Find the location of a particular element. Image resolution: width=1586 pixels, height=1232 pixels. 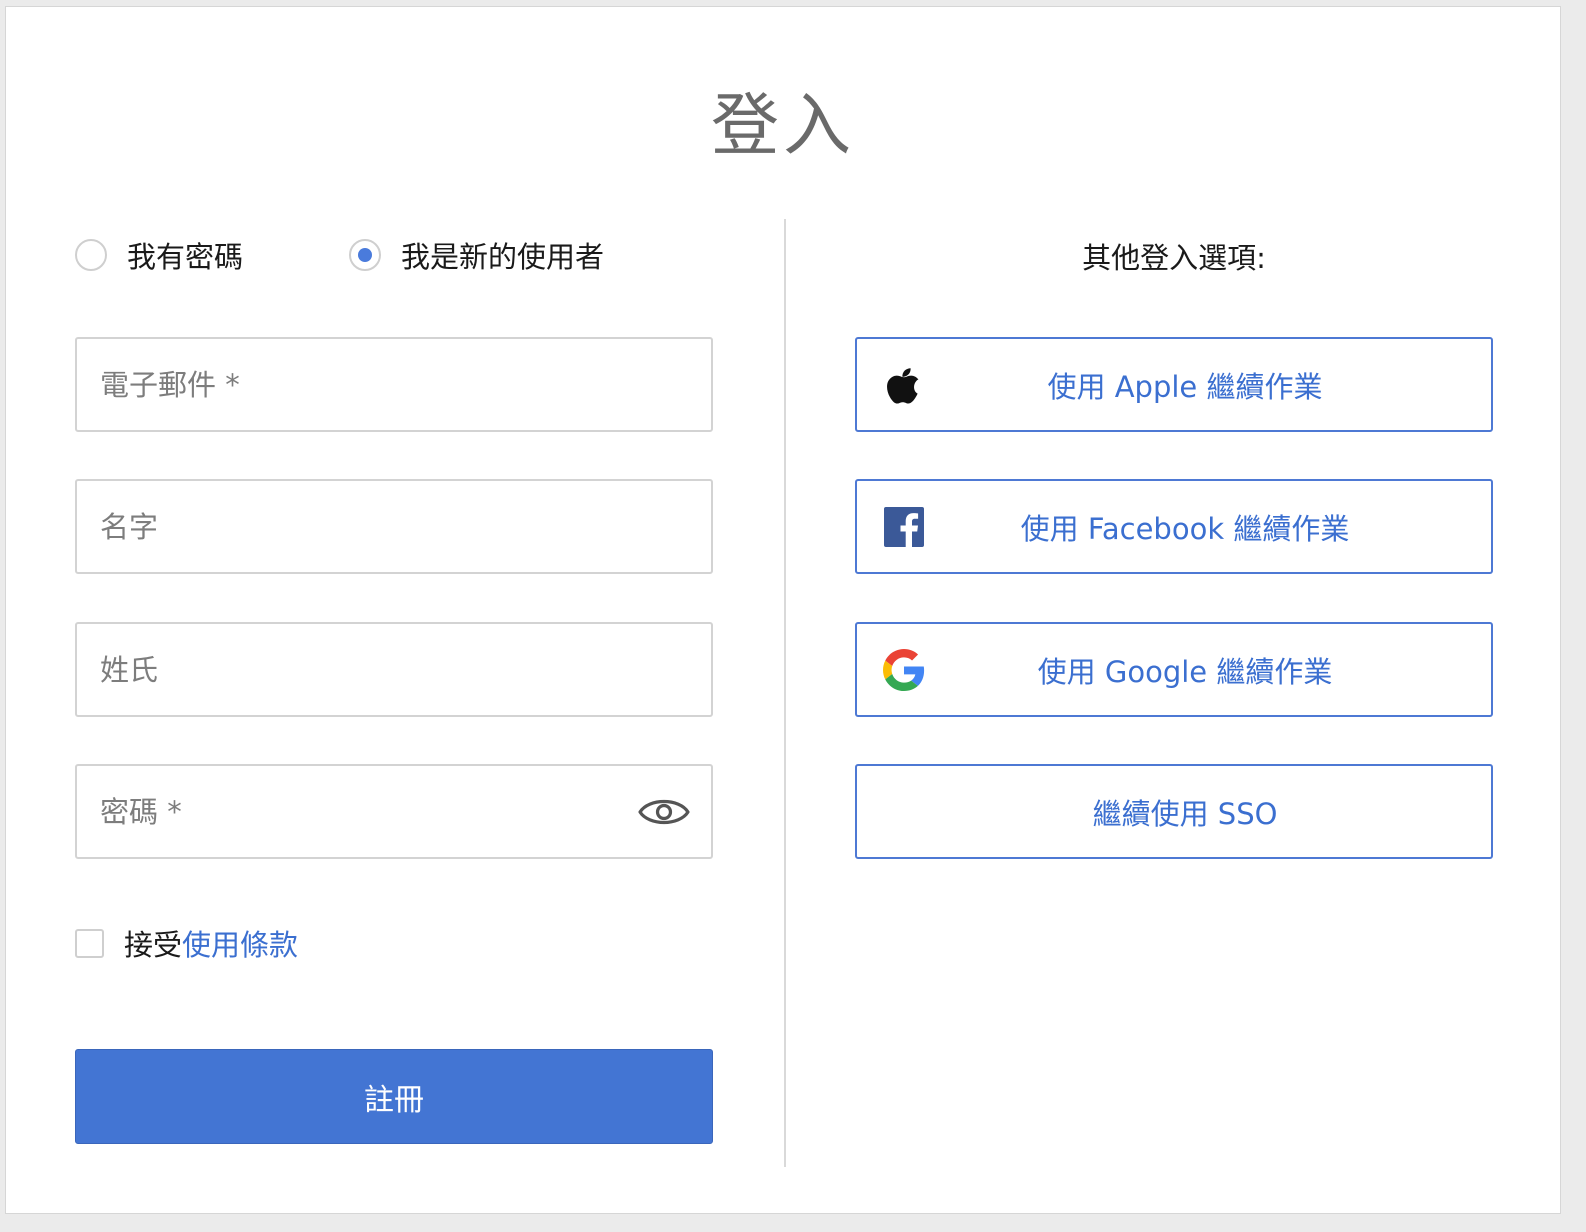

google-signin-button: 使用 Google 繼續作業 is located at coordinates (1174, 669).